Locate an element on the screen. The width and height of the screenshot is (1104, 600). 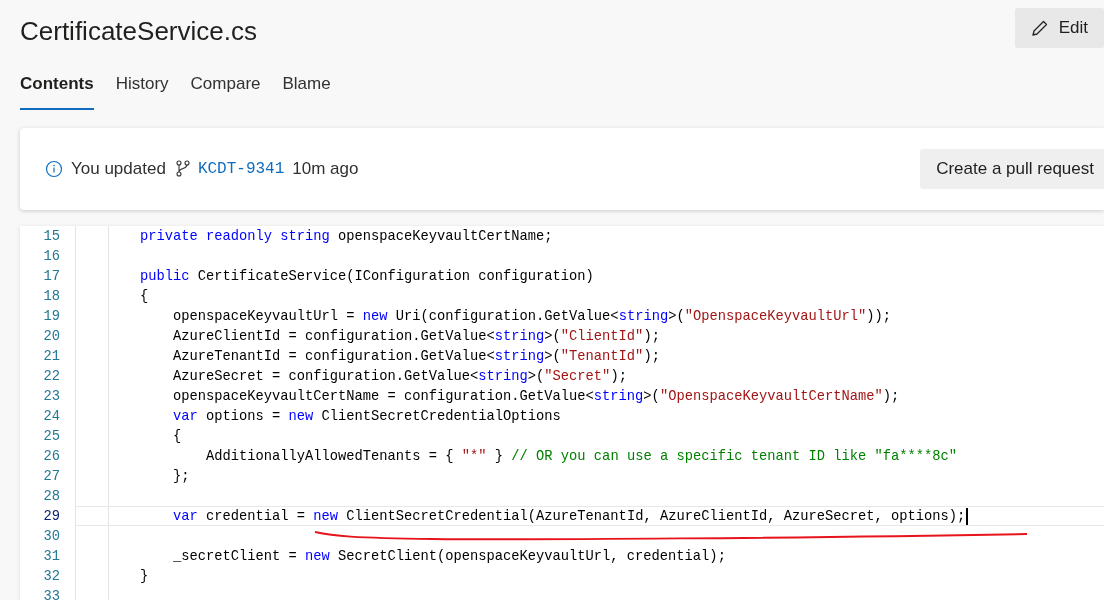
code-line: public CertificateService(IConfiguration configuration) is located at coordinates (366, 276).